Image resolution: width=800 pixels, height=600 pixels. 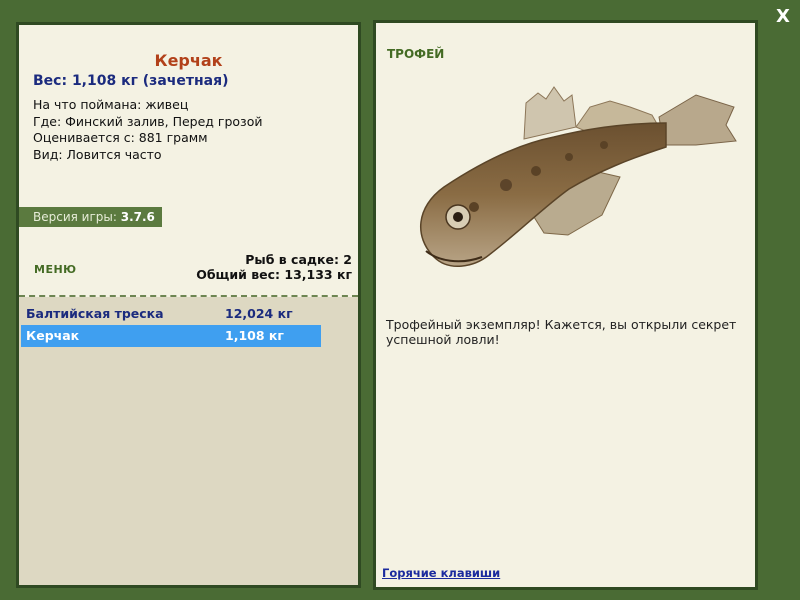 What do you see at coordinates (55, 269) in the screenshot?
I see `menu-button: МЕНЮ` at bounding box center [55, 269].